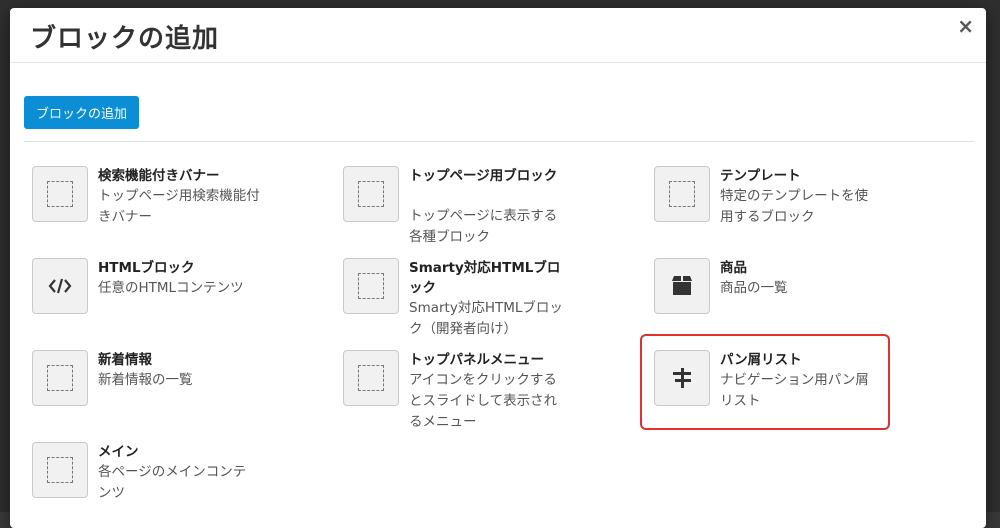  I want to click on block-desc: 特定のテンプレートを使用するブロック, so click(794, 206).